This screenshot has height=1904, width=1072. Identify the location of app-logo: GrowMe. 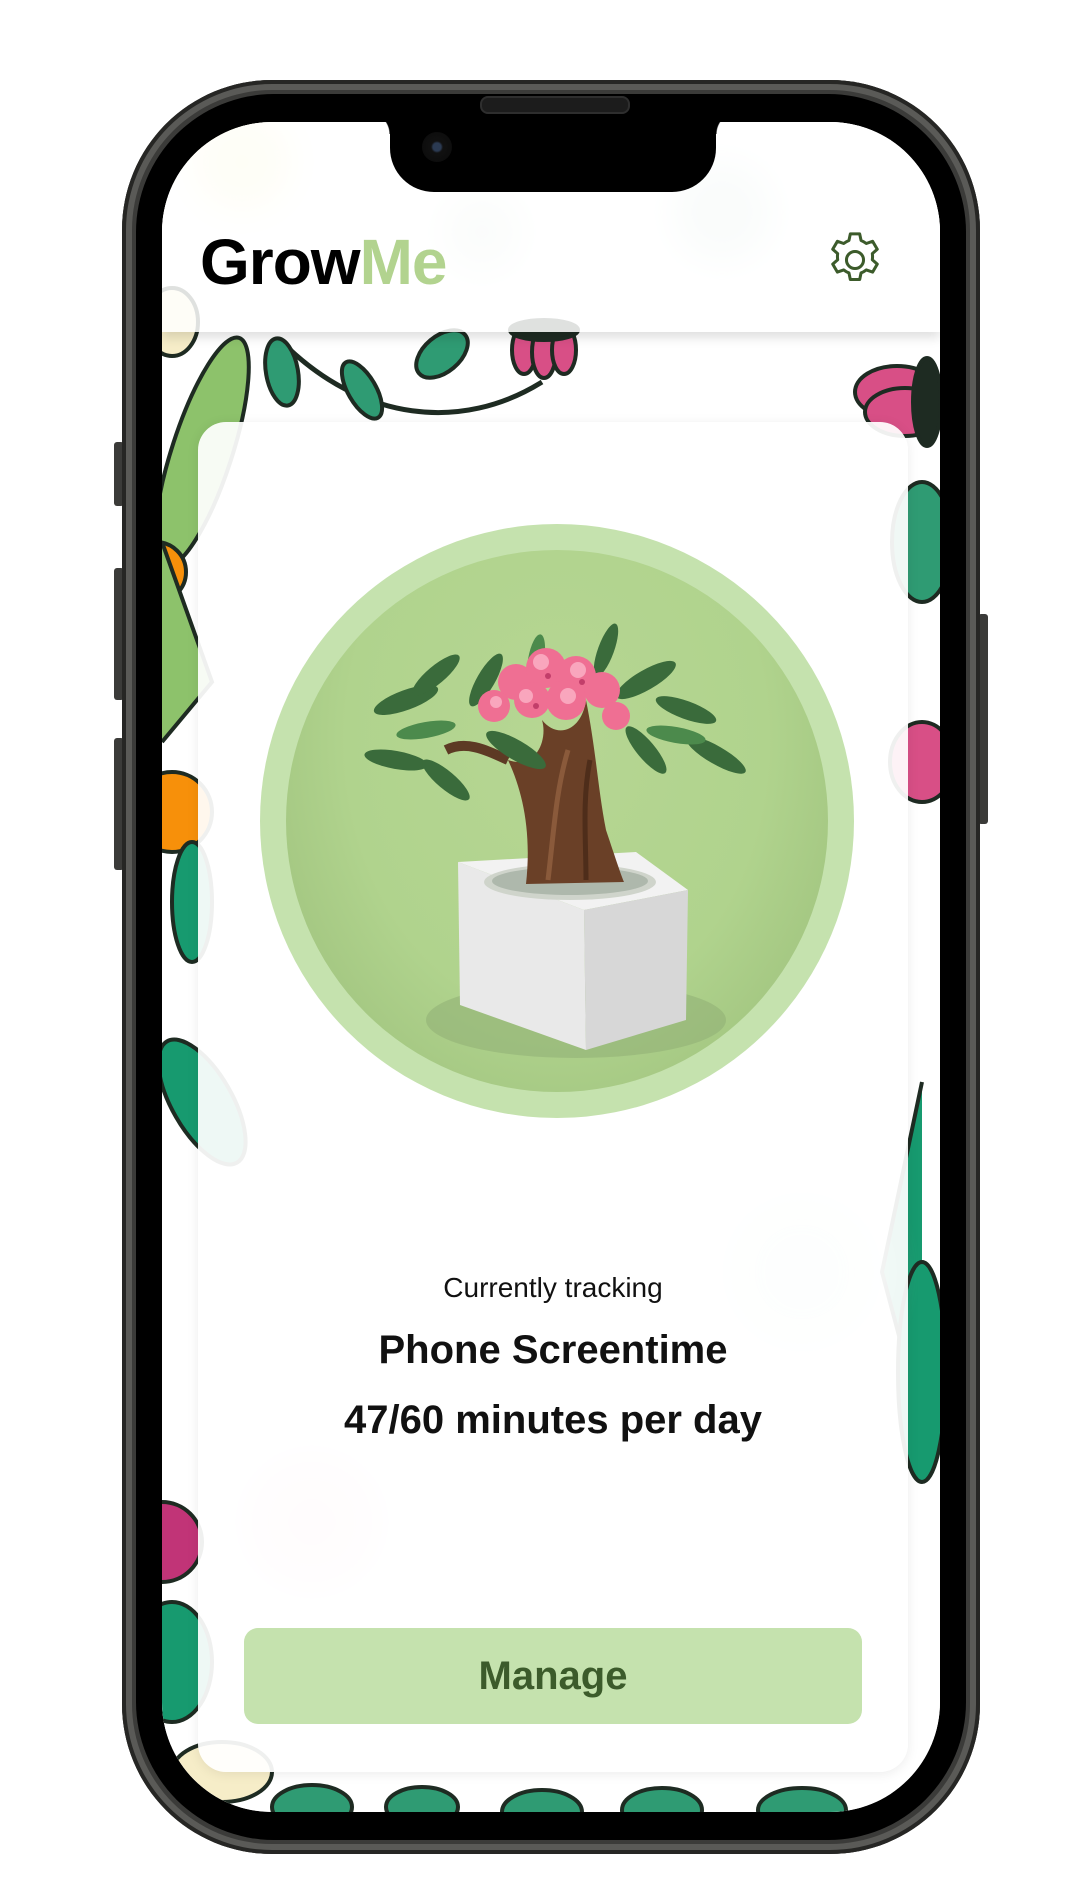
(323, 262).